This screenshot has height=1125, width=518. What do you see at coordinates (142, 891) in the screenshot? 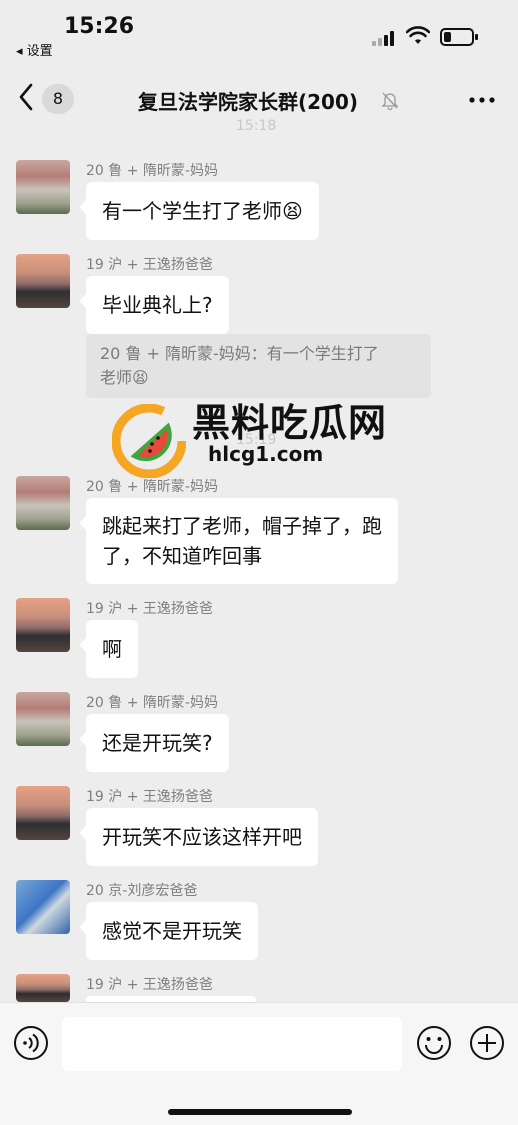
I see `sender-name: 20 京-刘彦宏爸爸` at bounding box center [142, 891].